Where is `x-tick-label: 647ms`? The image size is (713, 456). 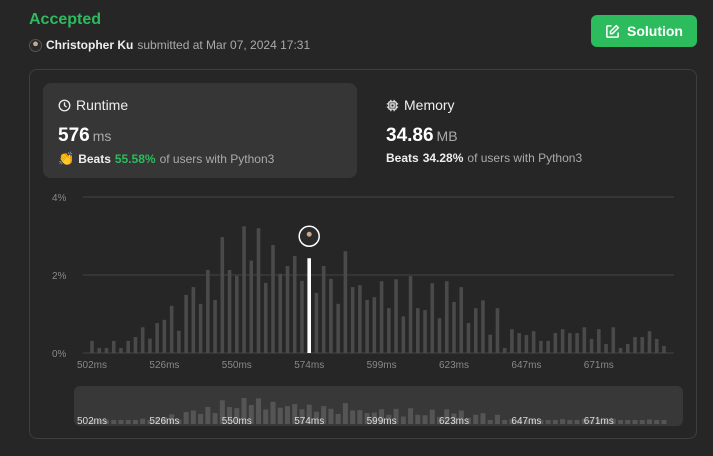
x-tick-label: 647ms is located at coordinates (526, 365).